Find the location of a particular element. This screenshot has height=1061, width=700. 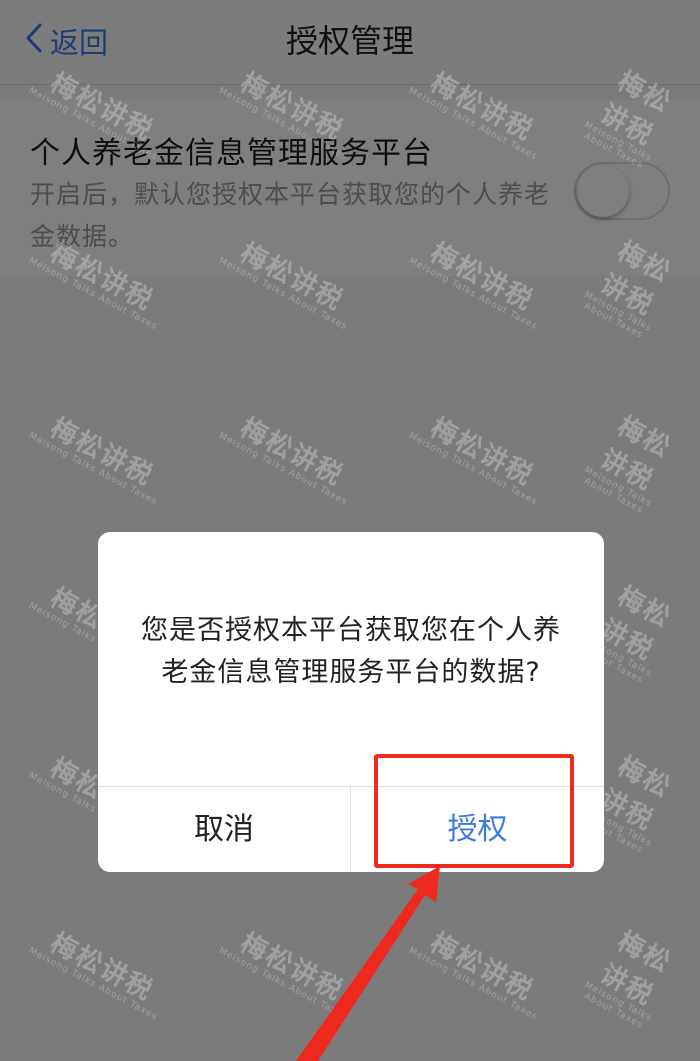

authorize-button: 授权 is located at coordinates (477, 829).